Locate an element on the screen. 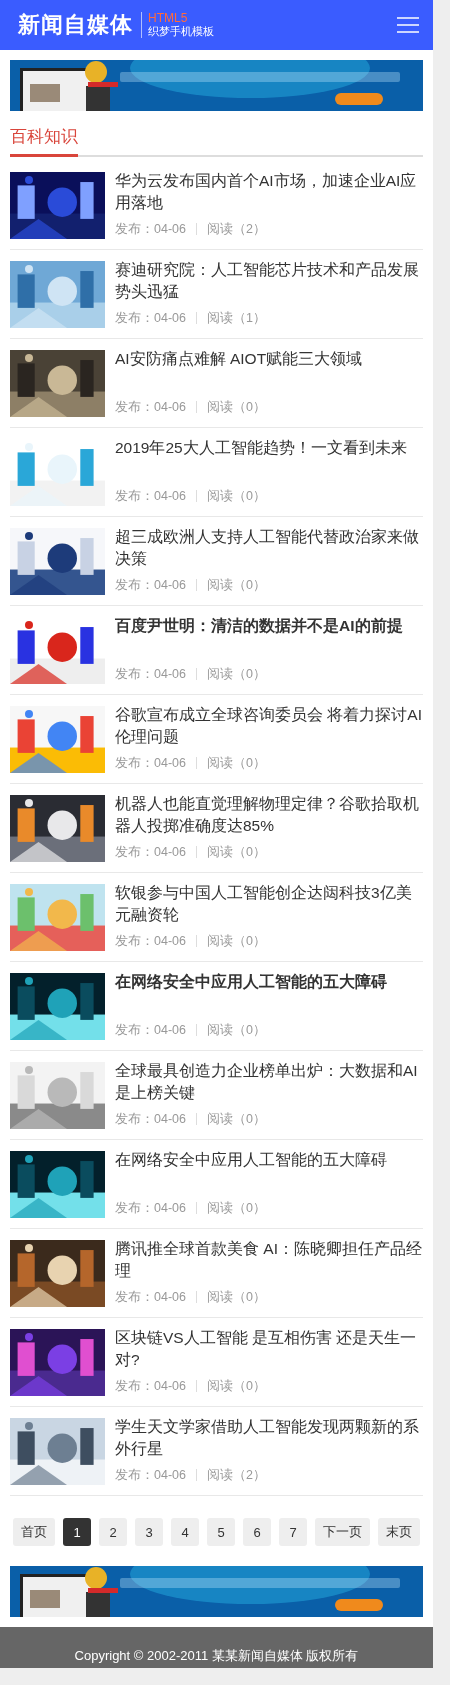 This screenshot has width=450, height=1685. page-button: 2 is located at coordinates (113, 1532).